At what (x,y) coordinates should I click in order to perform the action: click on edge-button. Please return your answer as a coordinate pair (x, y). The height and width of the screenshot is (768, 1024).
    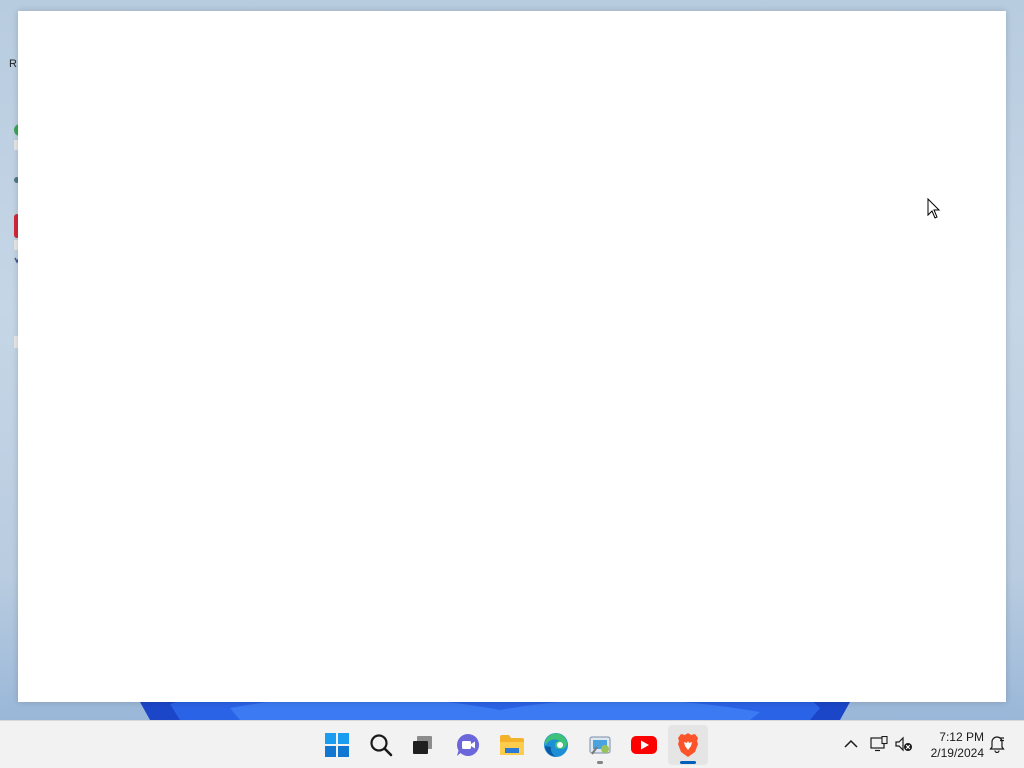
    Looking at the image, I should click on (556, 745).